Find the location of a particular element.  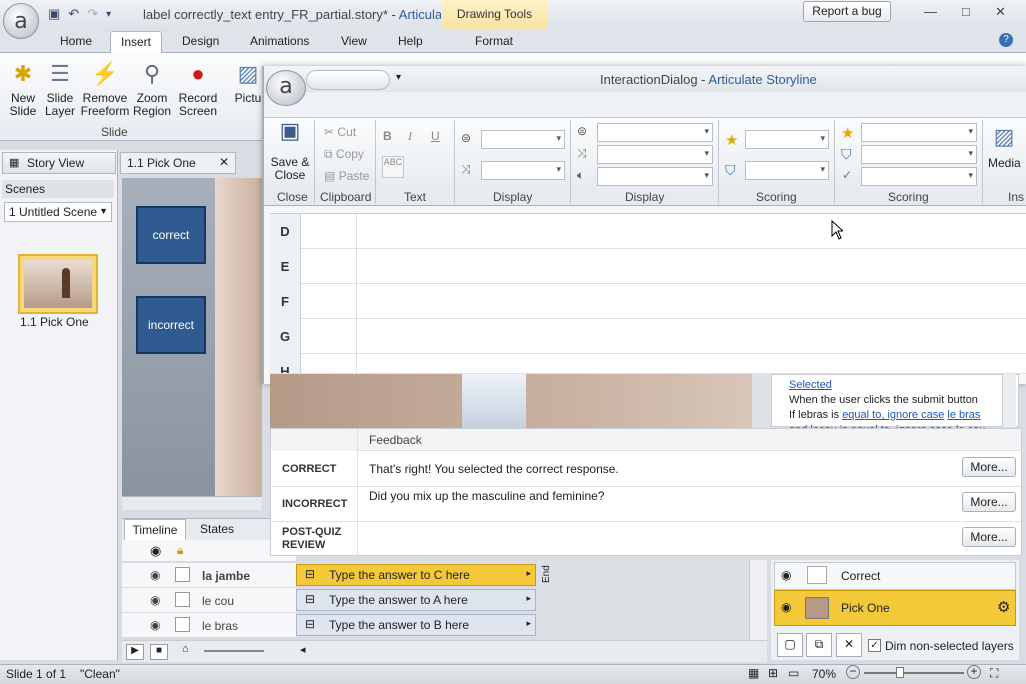

paste-button: ▤ Paste is located at coordinates (346, 176).